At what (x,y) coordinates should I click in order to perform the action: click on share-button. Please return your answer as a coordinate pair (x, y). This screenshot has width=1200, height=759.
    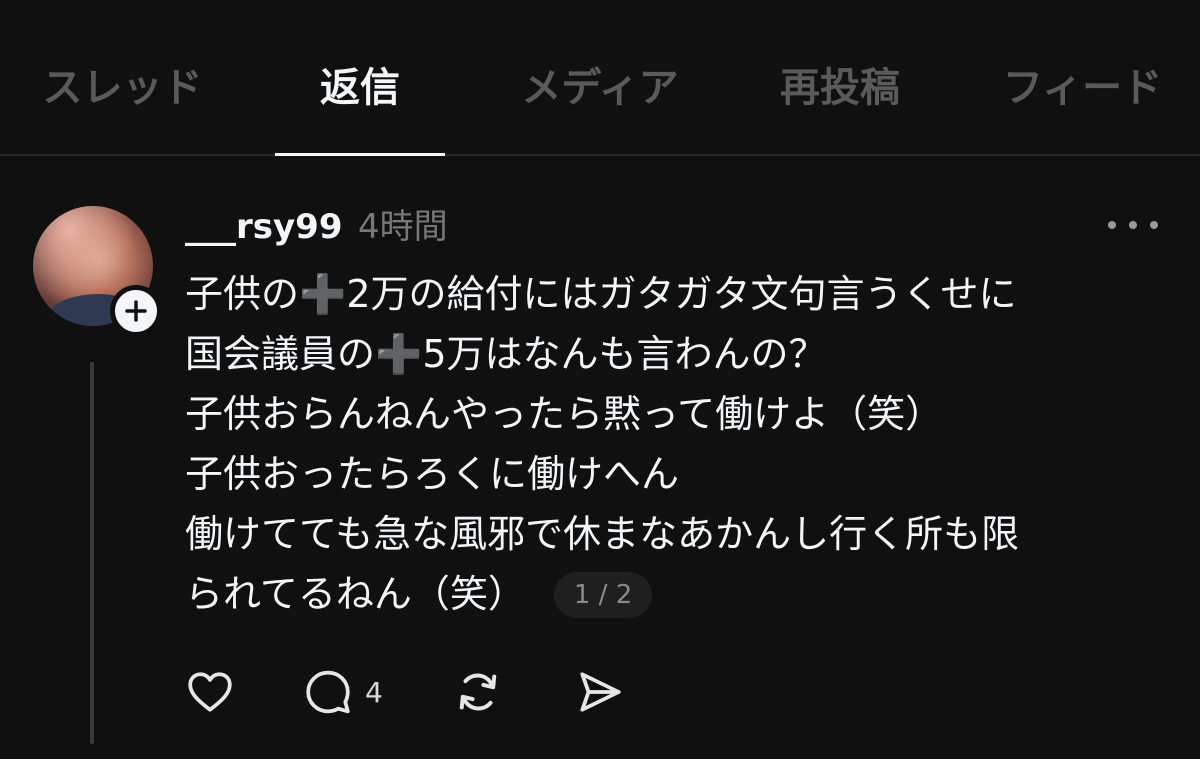
    Looking at the image, I should click on (600, 692).